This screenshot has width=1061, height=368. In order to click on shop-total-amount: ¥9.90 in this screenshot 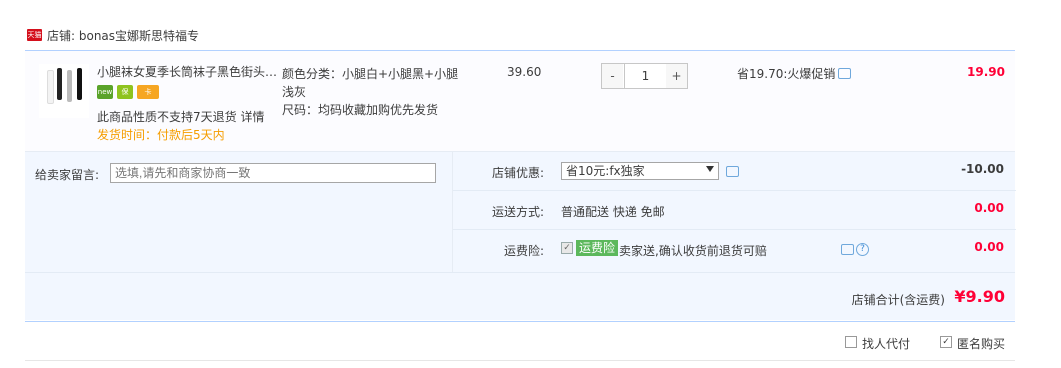, I will do `click(979, 296)`.